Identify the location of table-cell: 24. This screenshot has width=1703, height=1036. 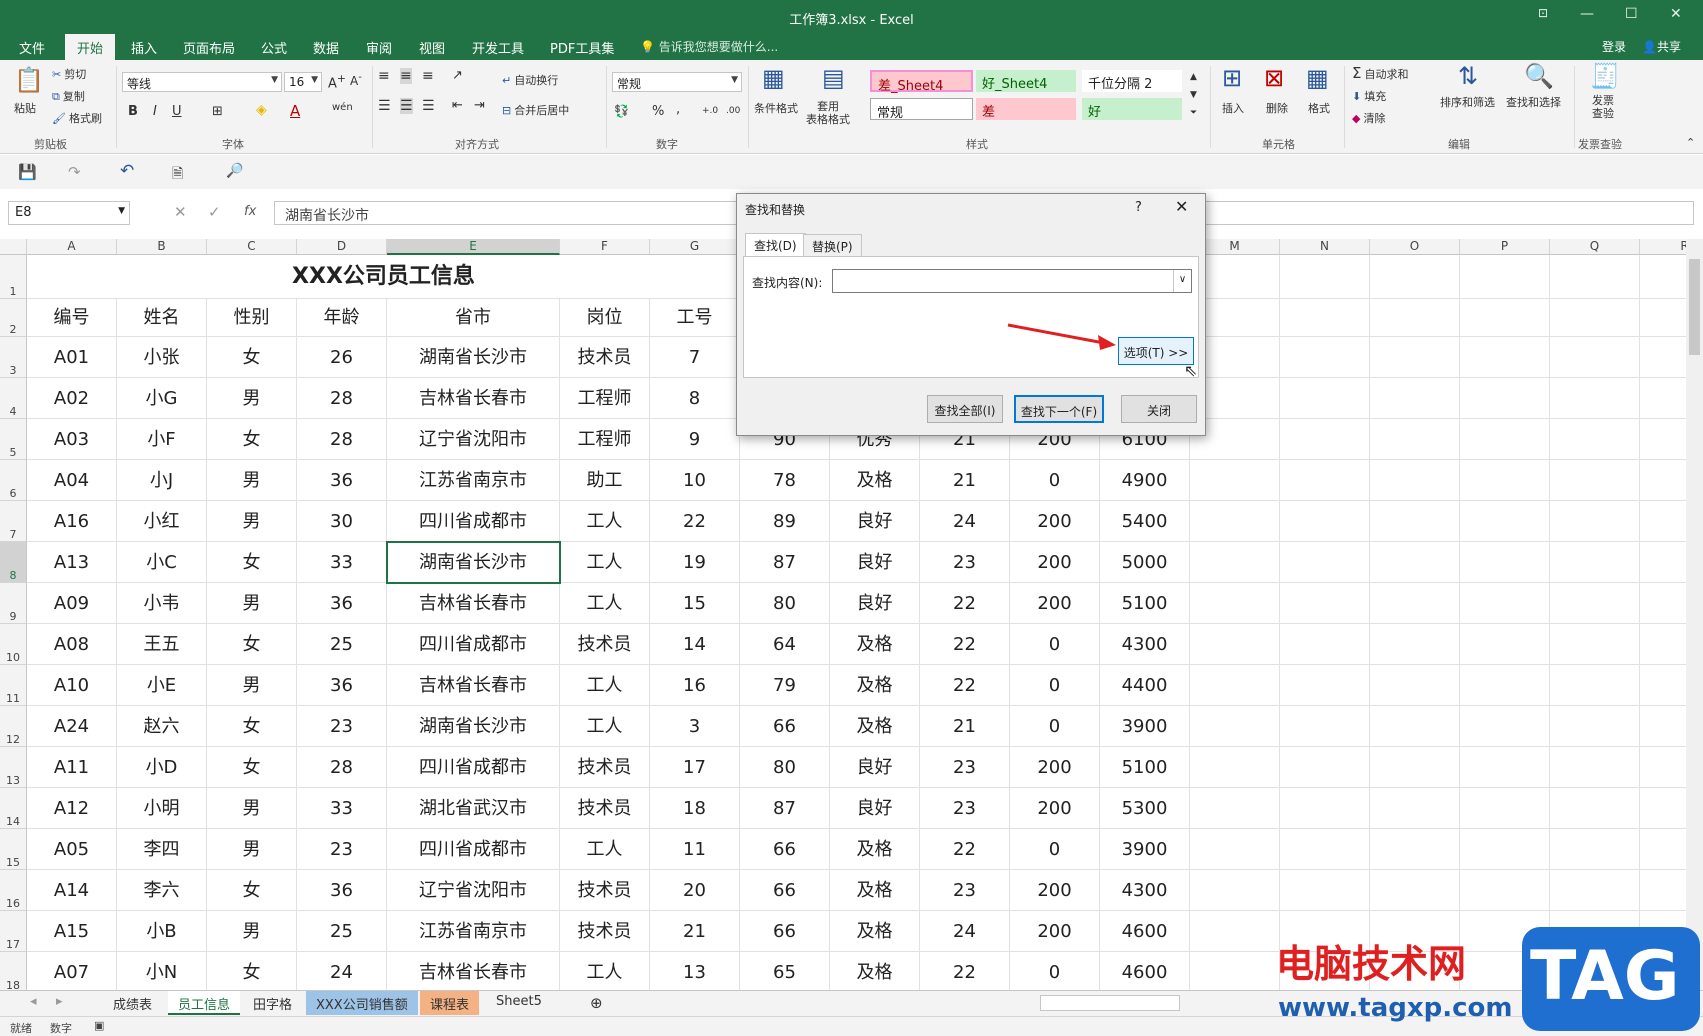
(965, 931).